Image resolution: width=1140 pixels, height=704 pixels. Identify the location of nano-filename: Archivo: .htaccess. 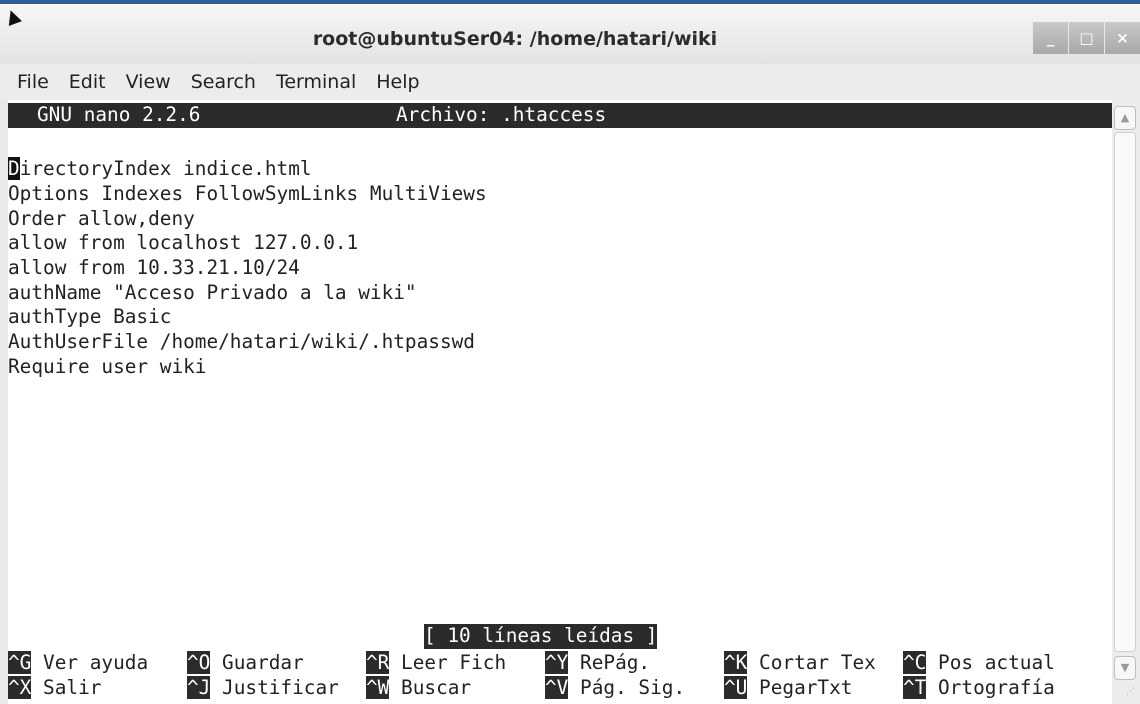
(501, 114).